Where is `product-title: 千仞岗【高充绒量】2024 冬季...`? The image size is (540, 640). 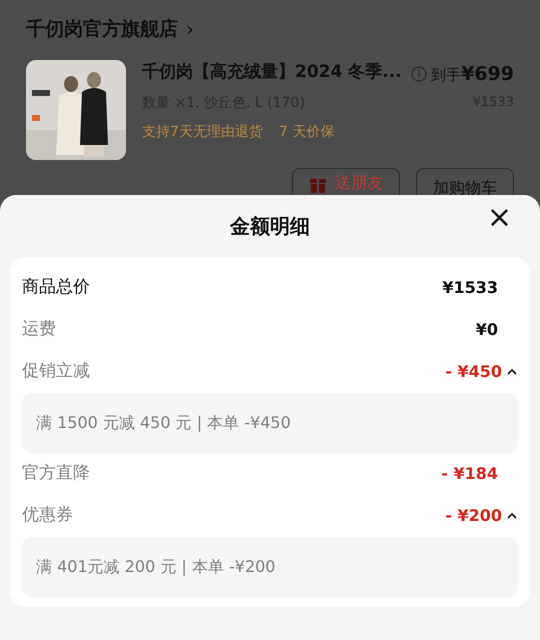 product-title: 千仞岗【高充绒量】2024 冬季... is located at coordinates (272, 73).